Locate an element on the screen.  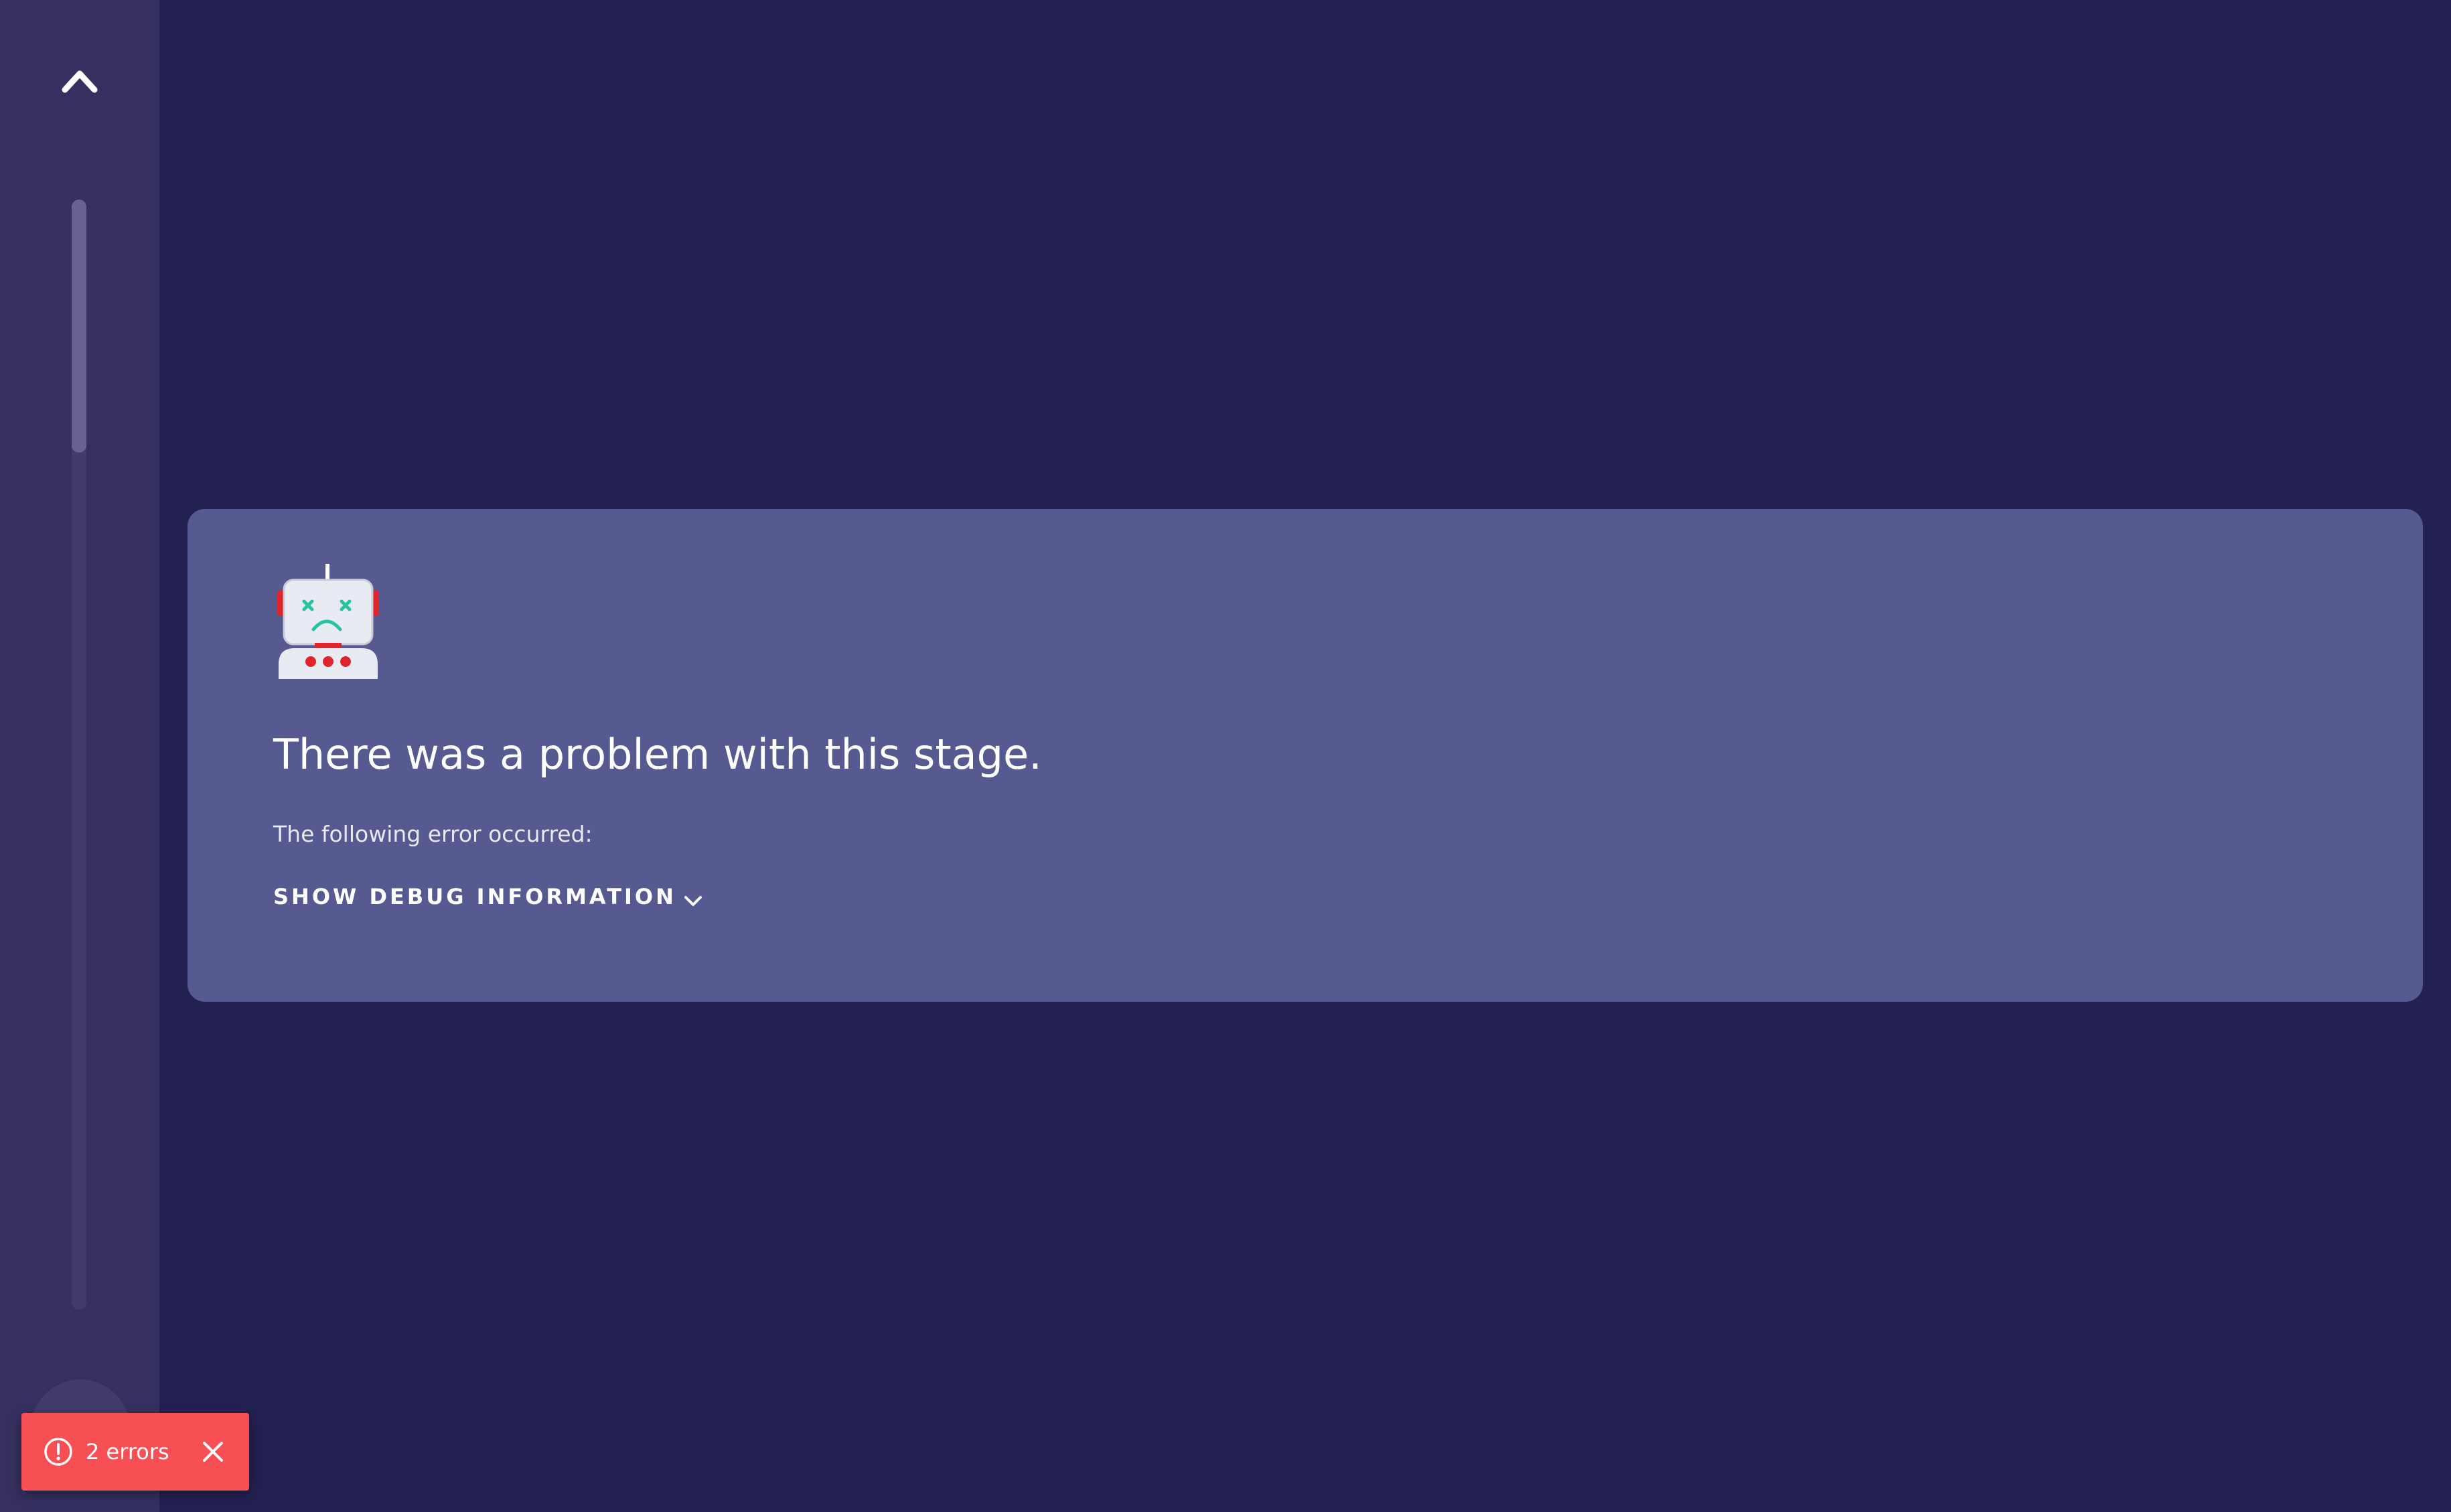
error-toast: 2 errors is located at coordinates (135, 1452).